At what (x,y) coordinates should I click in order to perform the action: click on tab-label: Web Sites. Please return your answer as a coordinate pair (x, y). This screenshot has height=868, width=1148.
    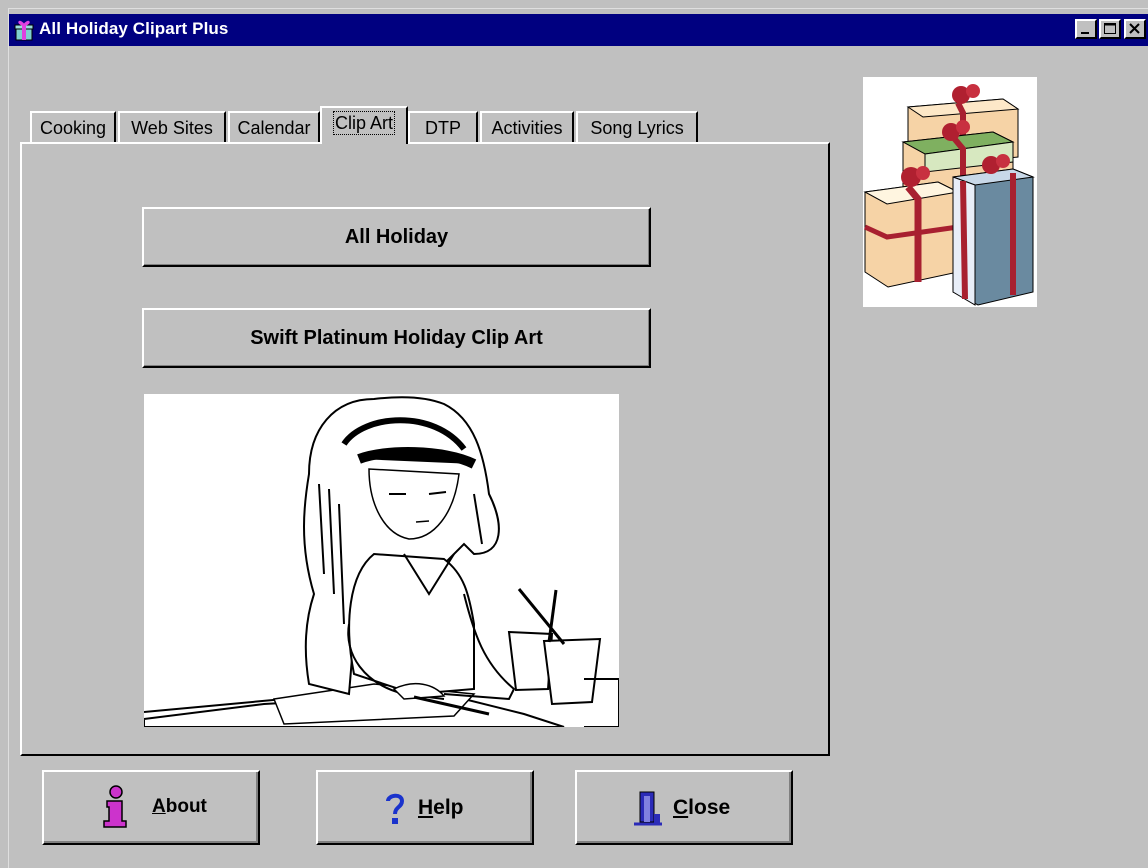
    Looking at the image, I should click on (172, 128).